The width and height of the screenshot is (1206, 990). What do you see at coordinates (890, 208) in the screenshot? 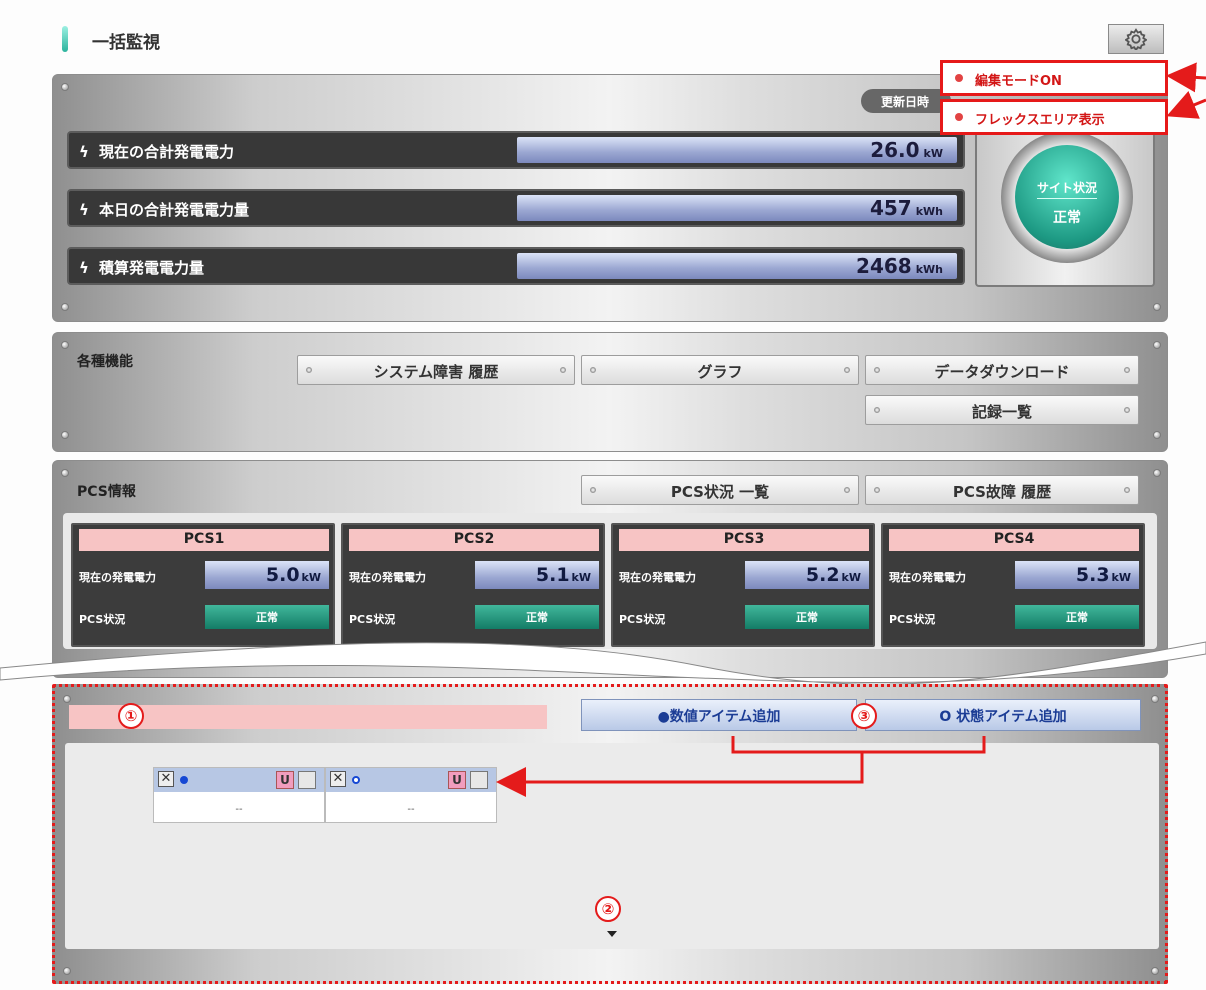
I see `metric-value: 457` at bounding box center [890, 208].